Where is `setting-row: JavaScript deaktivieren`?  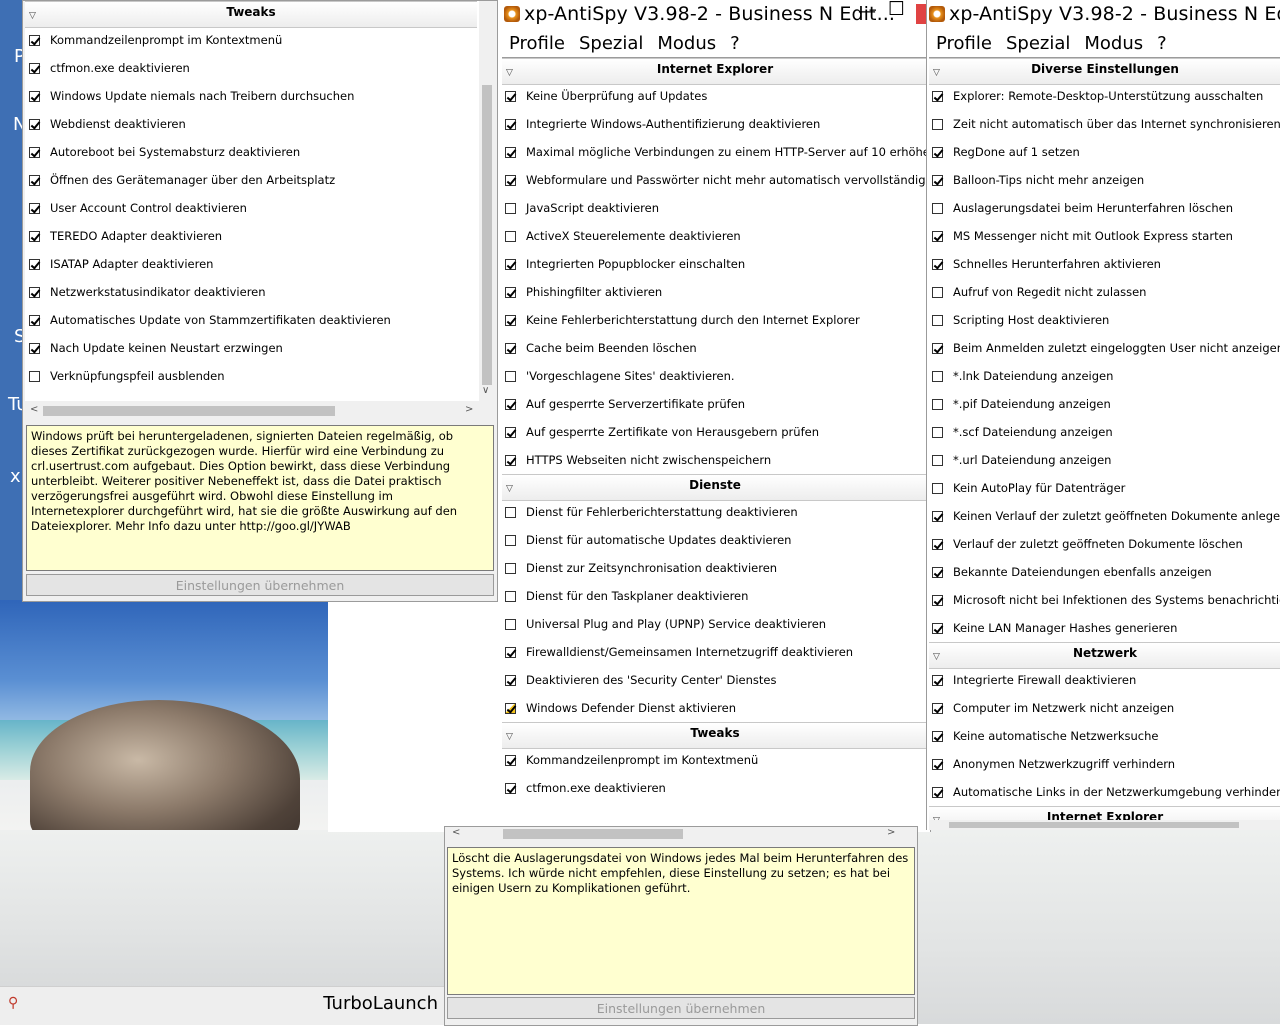
setting-row: JavaScript deaktivieren is located at coordinates (715, 208).